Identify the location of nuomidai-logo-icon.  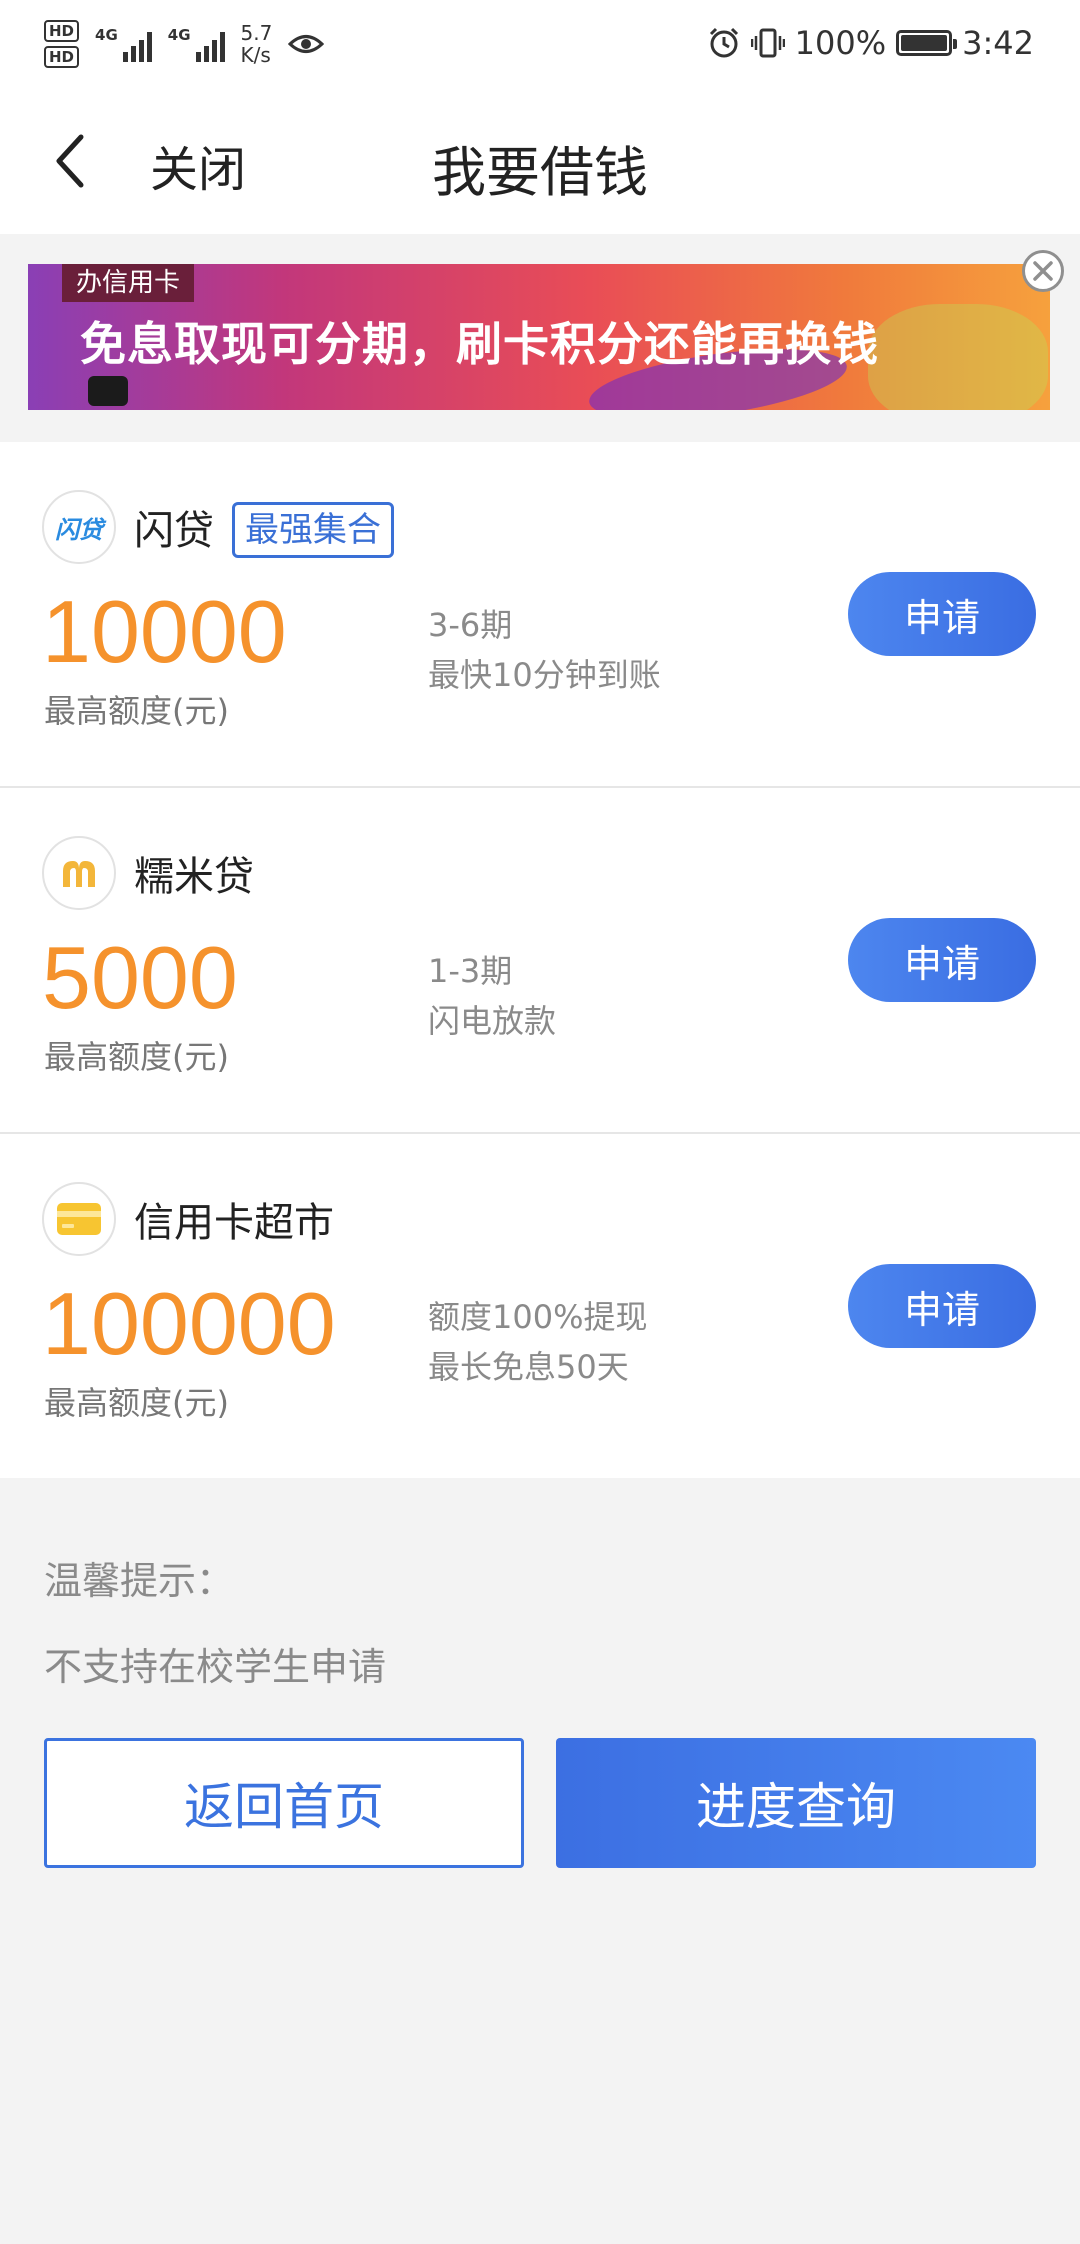
(79, 873).